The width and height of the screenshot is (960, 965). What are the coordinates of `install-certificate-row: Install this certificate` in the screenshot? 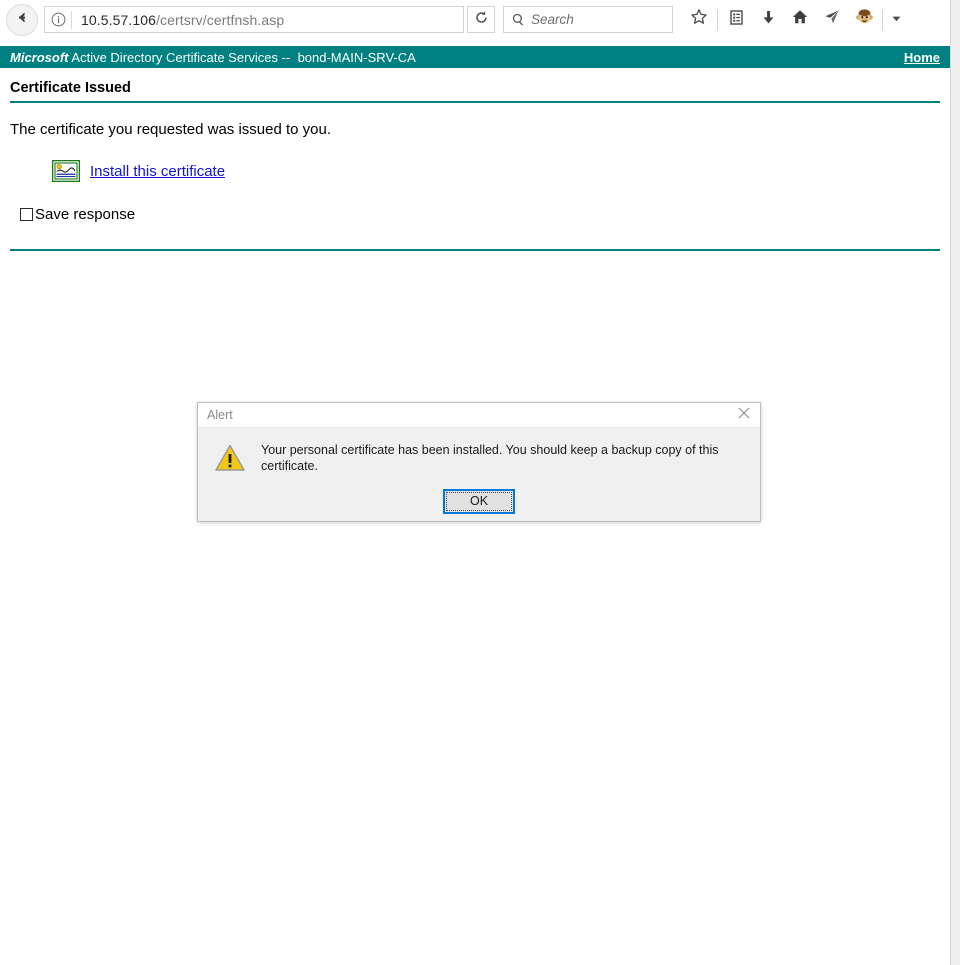 It's located at (495, 171).